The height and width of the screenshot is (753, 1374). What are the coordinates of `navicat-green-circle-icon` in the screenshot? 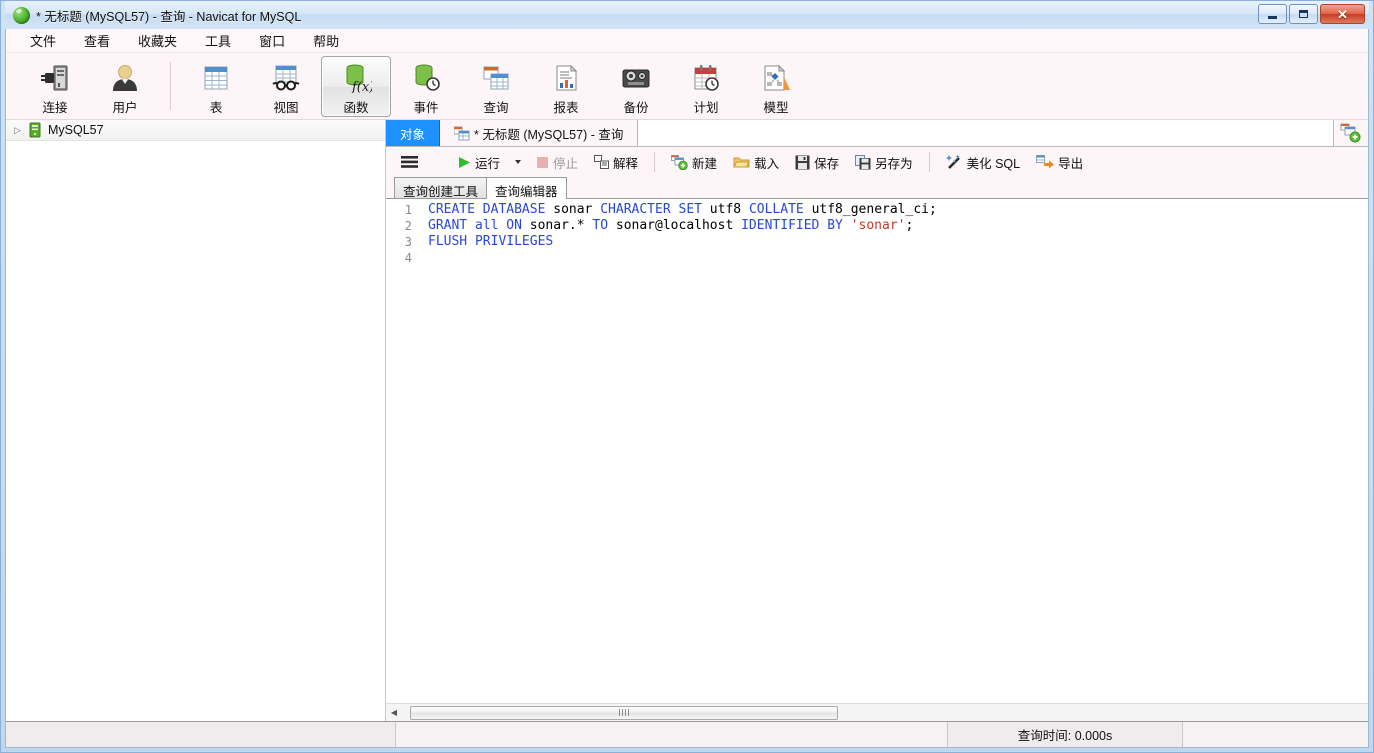 It's located at (21, 15).